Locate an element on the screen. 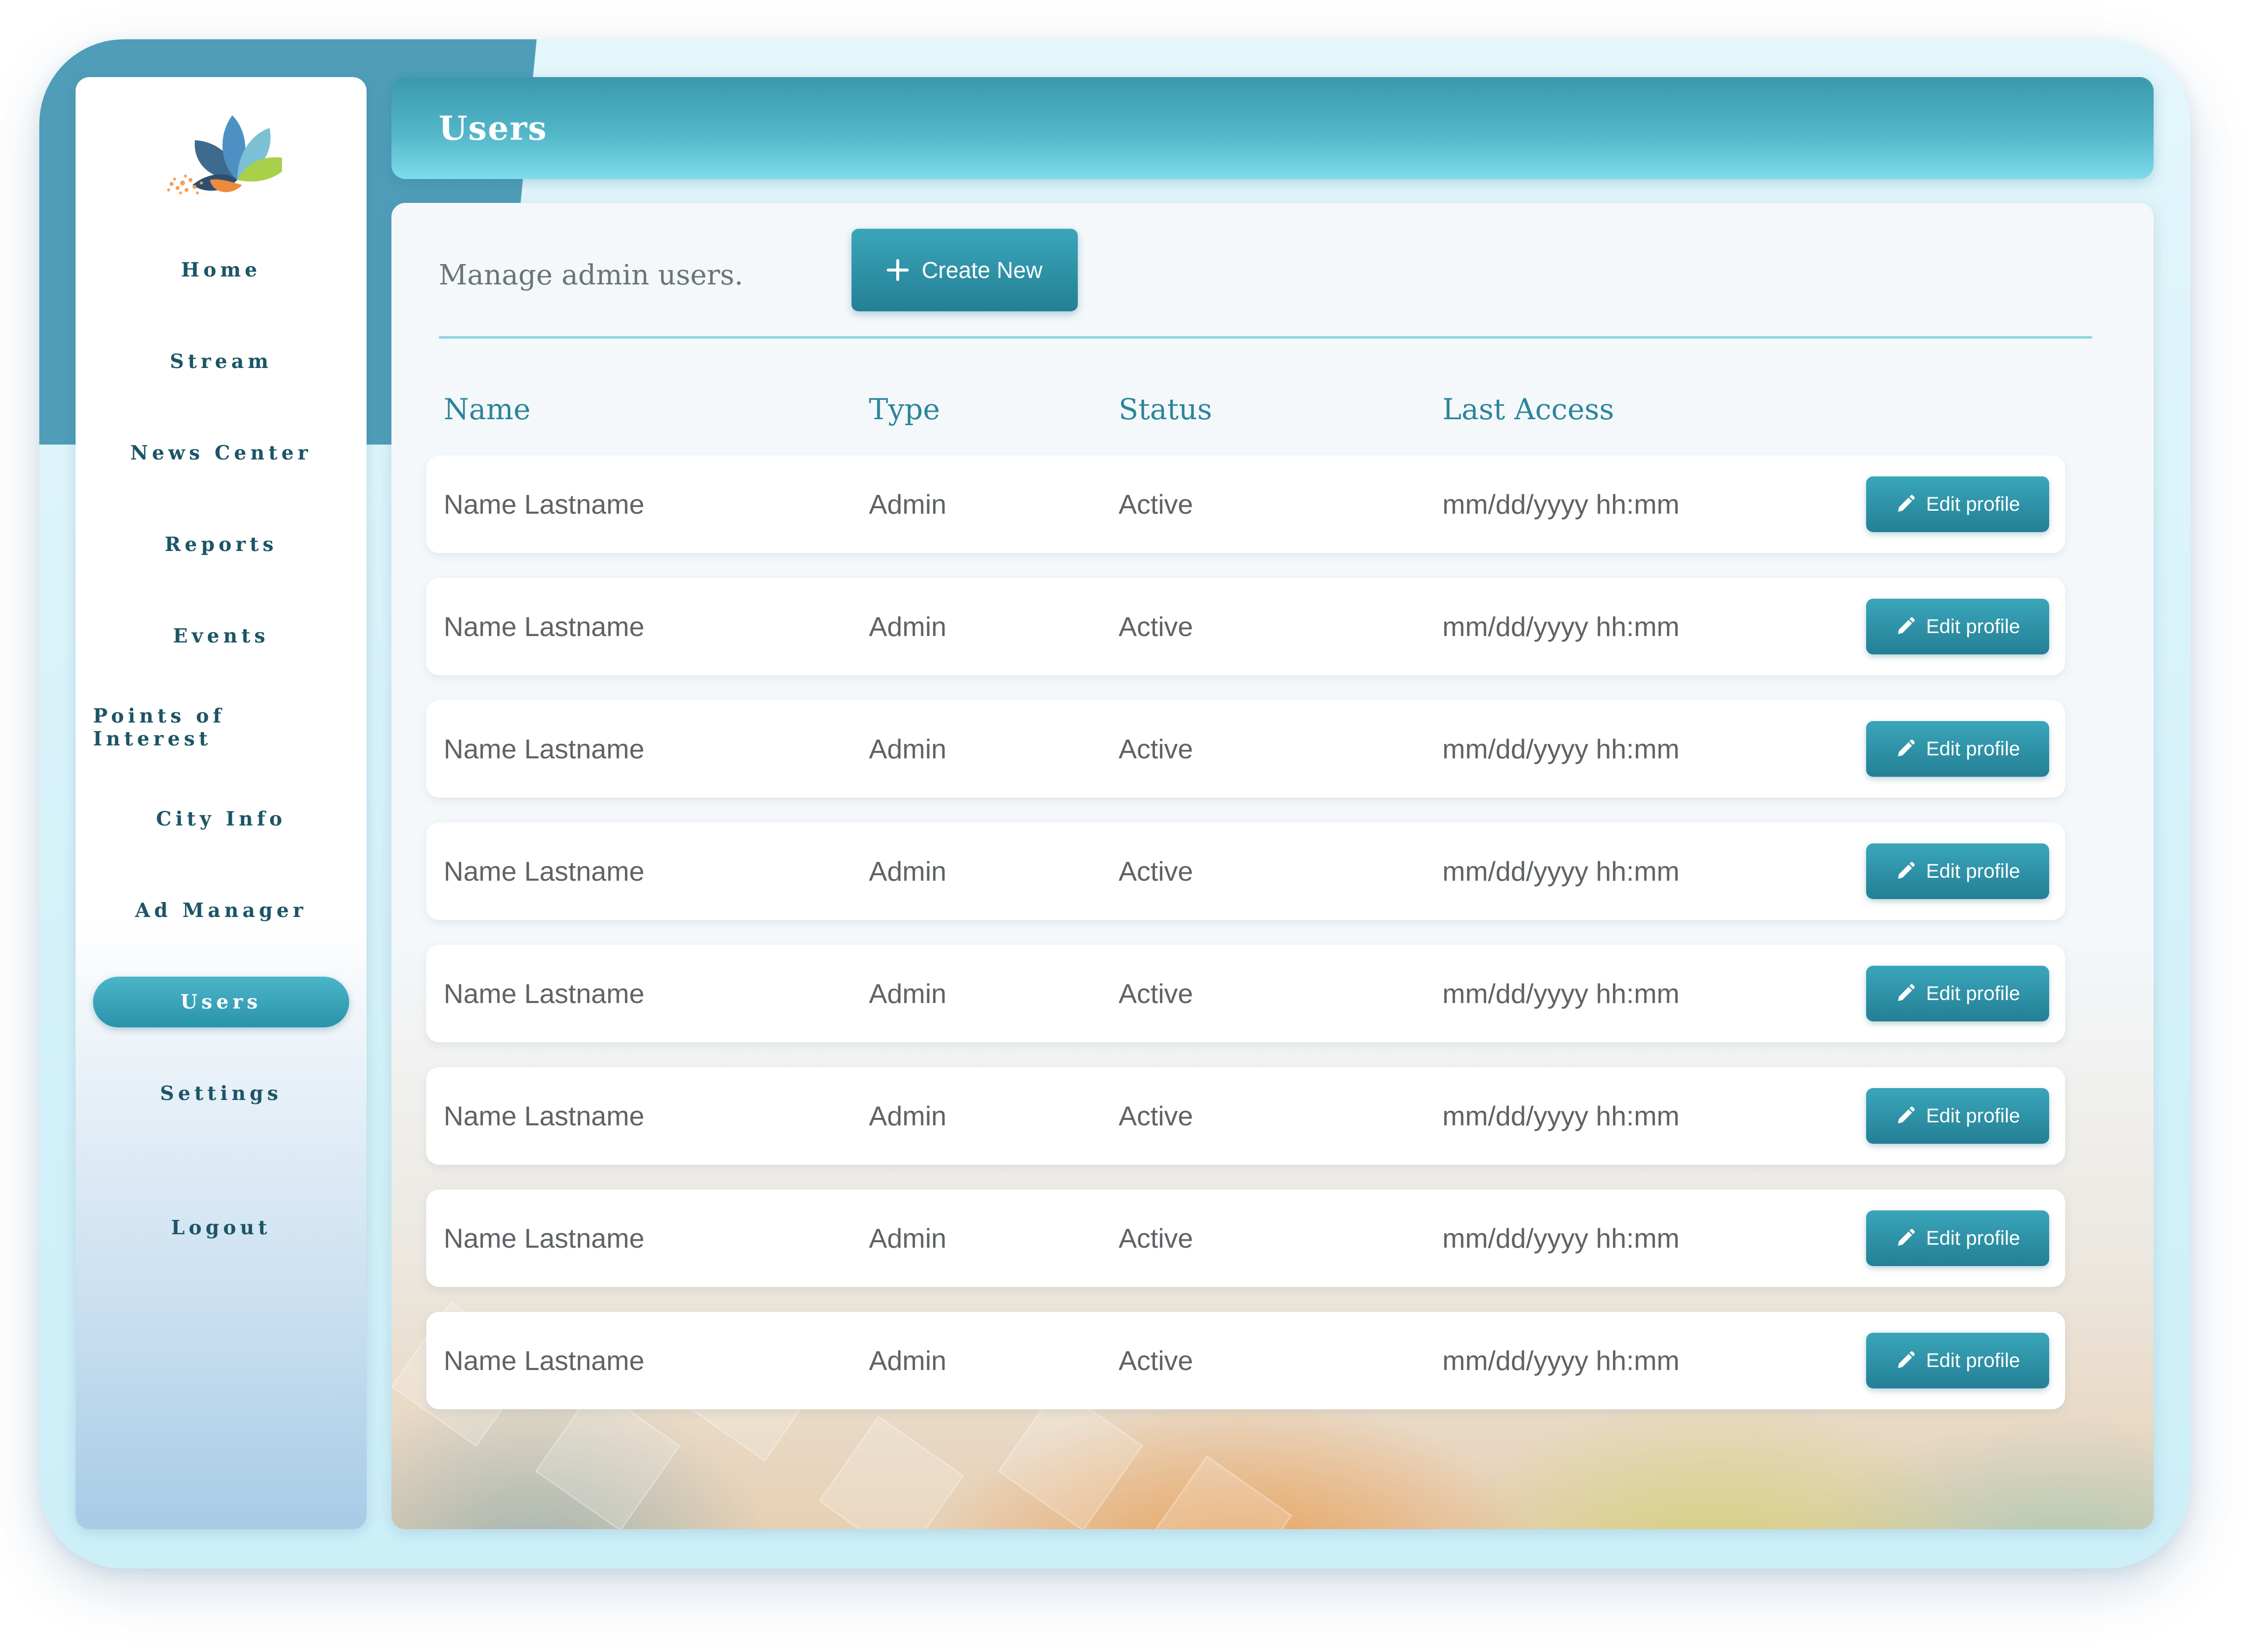  sidebar-item-reports: Reports is located at coordinates (221, 544).